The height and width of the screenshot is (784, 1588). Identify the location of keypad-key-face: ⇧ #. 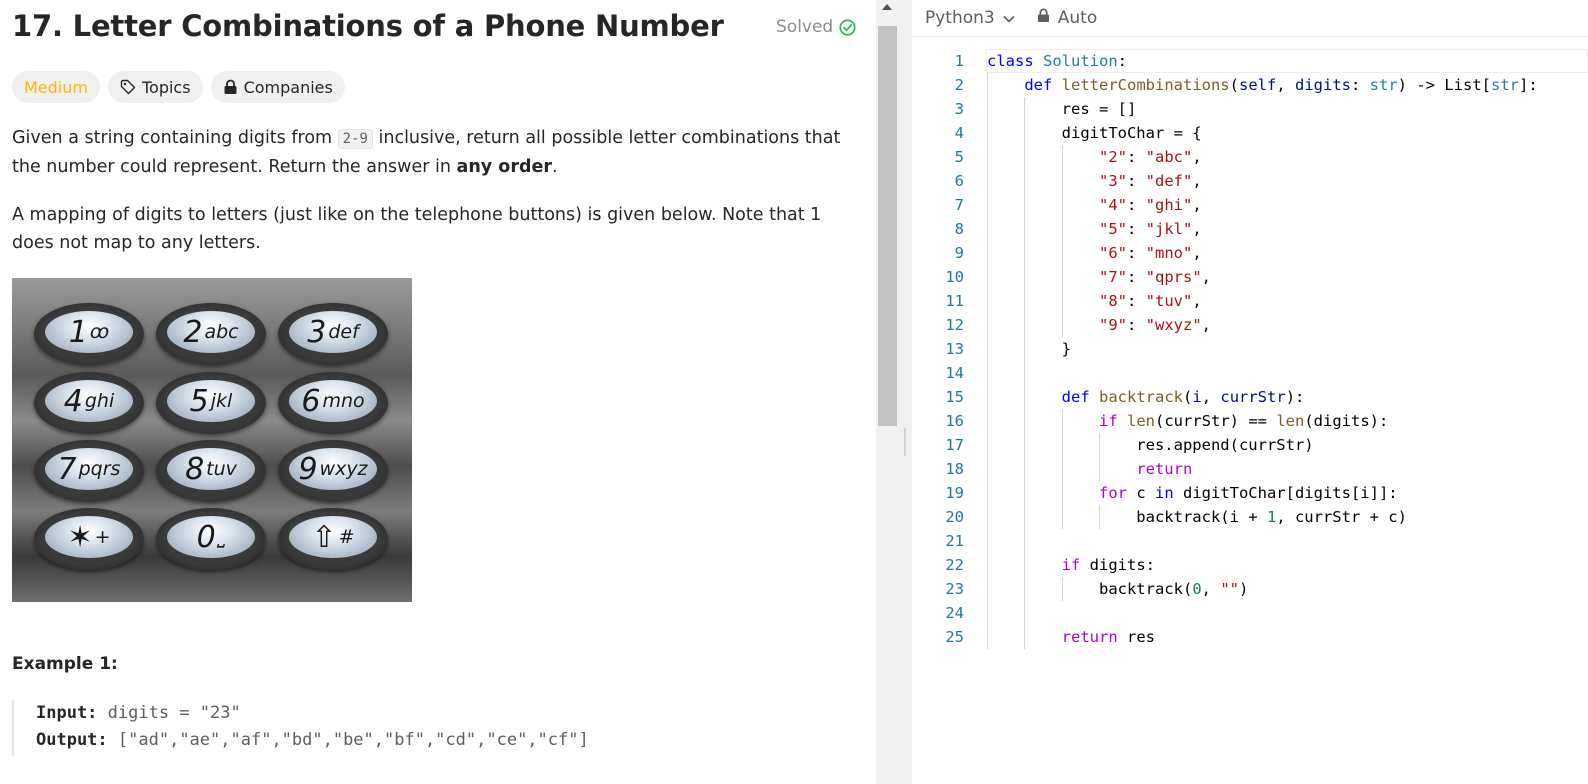
(333, 537).